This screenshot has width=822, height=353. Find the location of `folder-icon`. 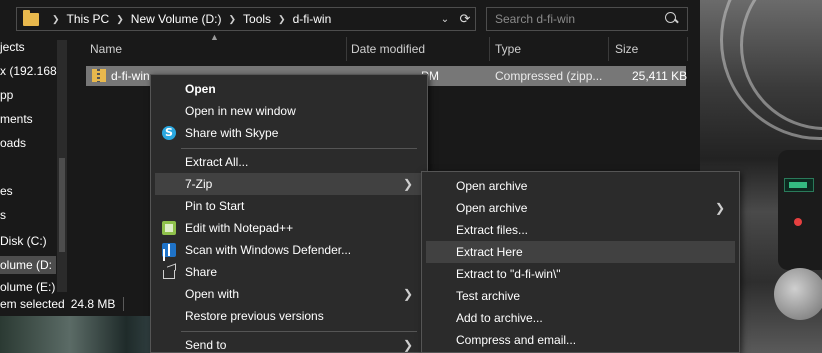

folder-icon is located at coordinates (31, 17).